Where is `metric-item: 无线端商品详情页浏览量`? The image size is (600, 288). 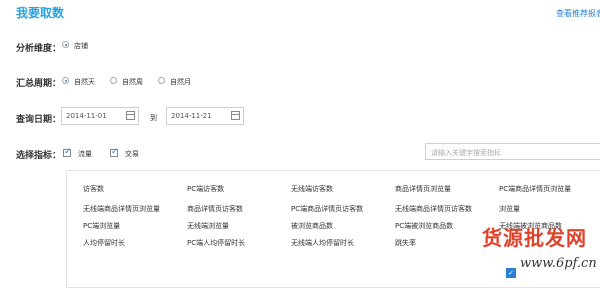
metric-item: 无线端商品详情页浏览量 is located at coordinates (121, 209).